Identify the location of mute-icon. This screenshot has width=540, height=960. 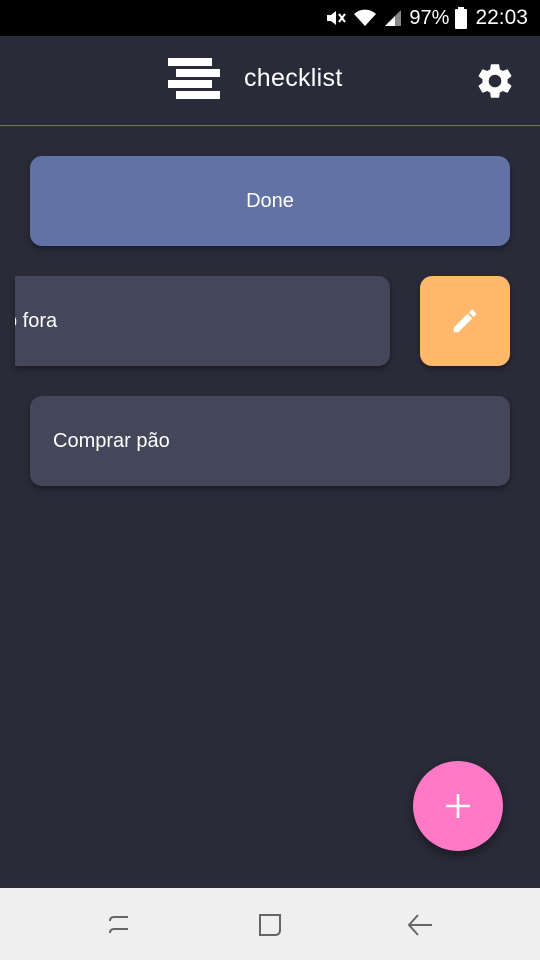
(336, 18).